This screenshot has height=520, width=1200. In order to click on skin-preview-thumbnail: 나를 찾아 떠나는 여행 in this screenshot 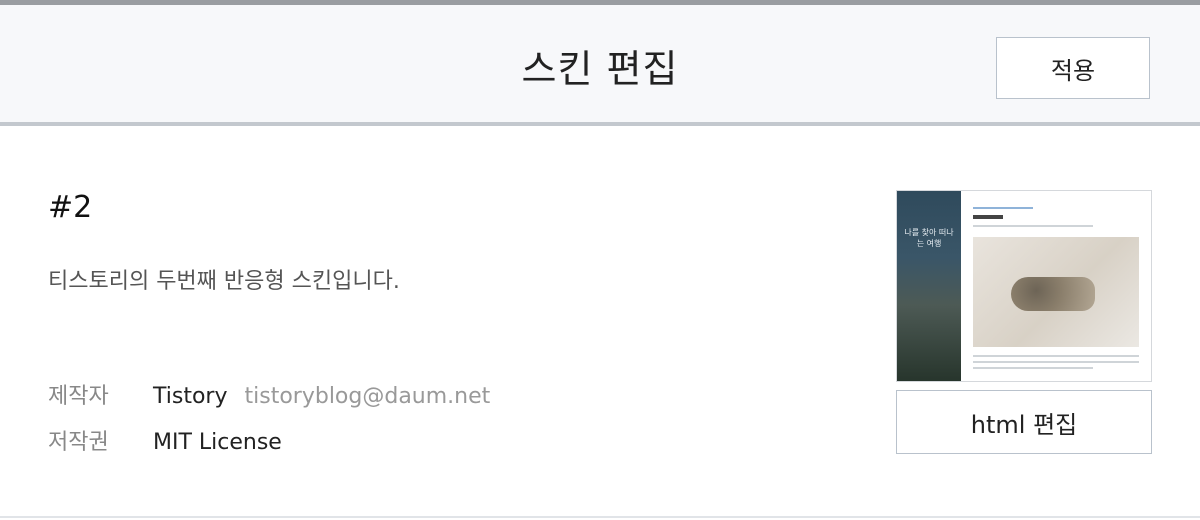, I will do `click(1024, 286)`.